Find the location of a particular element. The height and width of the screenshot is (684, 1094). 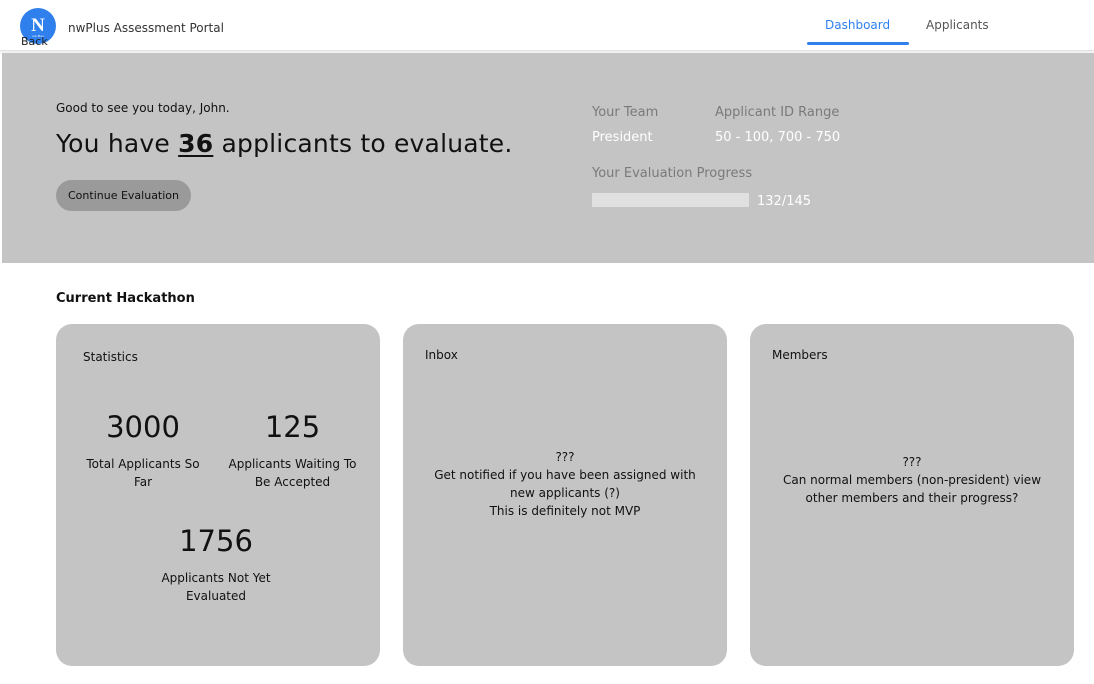

evaluation-headline: You have 36 applicants to evaluate. is located at coordinates (284, 143).